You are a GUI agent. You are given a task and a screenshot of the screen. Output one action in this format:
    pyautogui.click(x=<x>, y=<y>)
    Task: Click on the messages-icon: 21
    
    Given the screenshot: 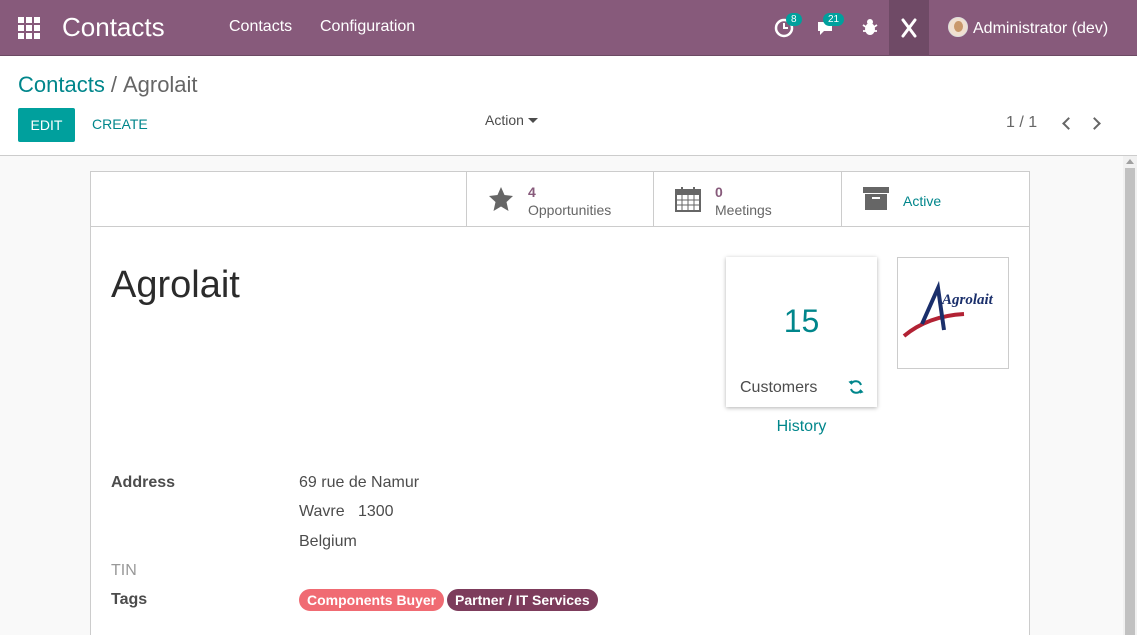 What is the action you would take?
    pyautogui.click(x=830, y=26)
    